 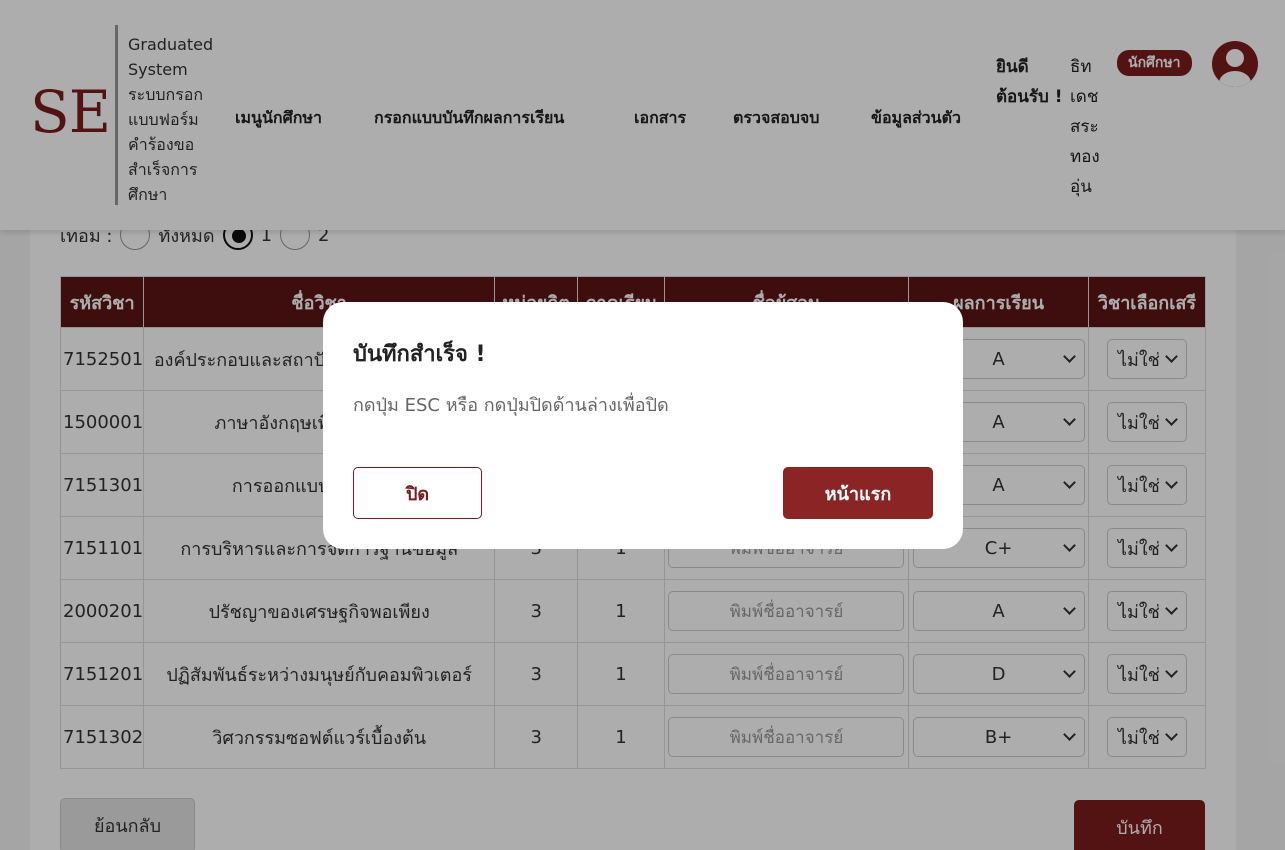 I want to click on modal-home-button: หน้าแรก, so click(x=858, y=493).